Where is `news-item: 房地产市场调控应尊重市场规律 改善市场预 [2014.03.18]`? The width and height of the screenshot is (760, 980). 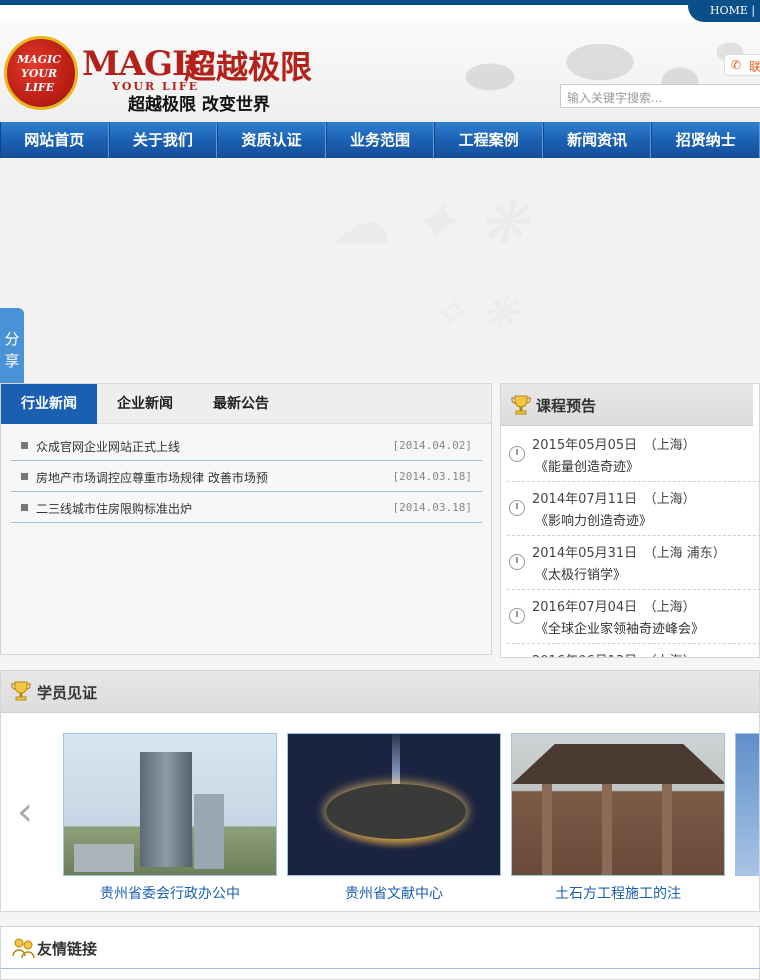 news-item: 房地产市场调控应尊重市场规律 改善市场预 [2014.03.18] is located at coordinates (246, 476).